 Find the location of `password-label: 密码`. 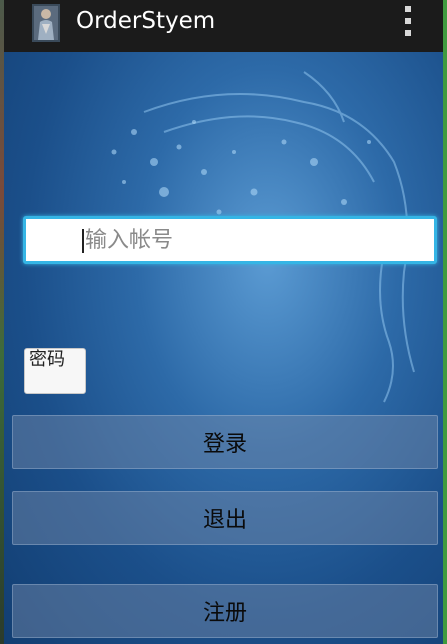

password-label: 密码 is located at coordinates (47, 359).